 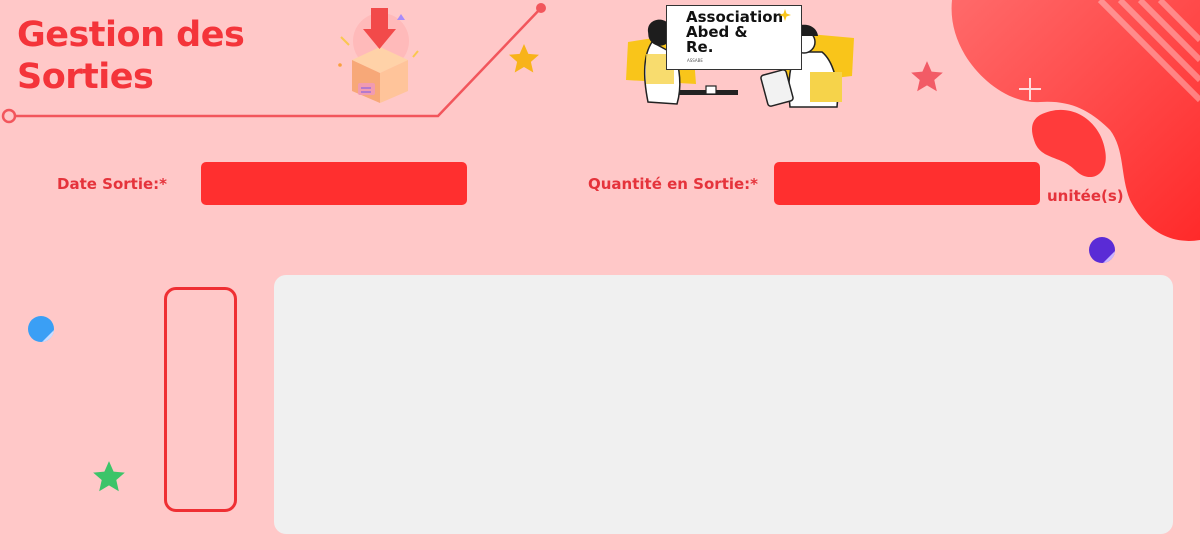 I want to click on page-title-line1: Gestion des, so click(x=131, y=35).